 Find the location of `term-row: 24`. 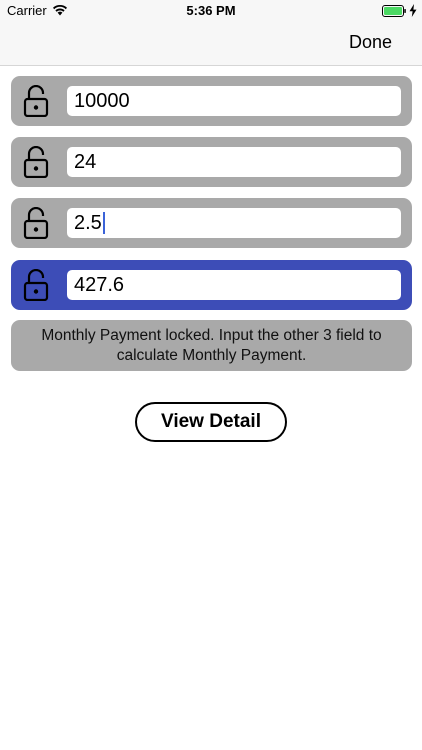

term-row: 24 is located at coordinates (211, 162).